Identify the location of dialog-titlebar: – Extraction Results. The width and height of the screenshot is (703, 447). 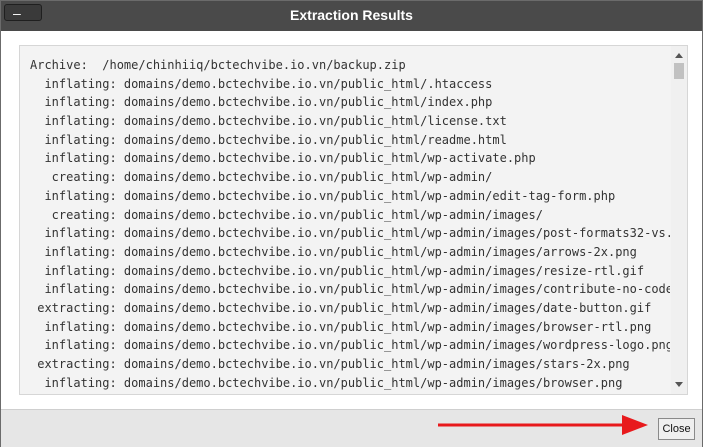
(351, 16).